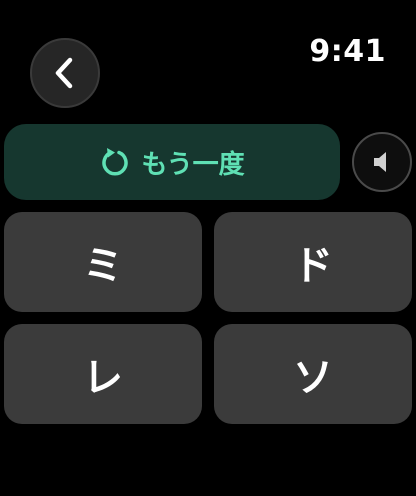  I want to click on answer-button-mi: ミ, so click(103, 262).